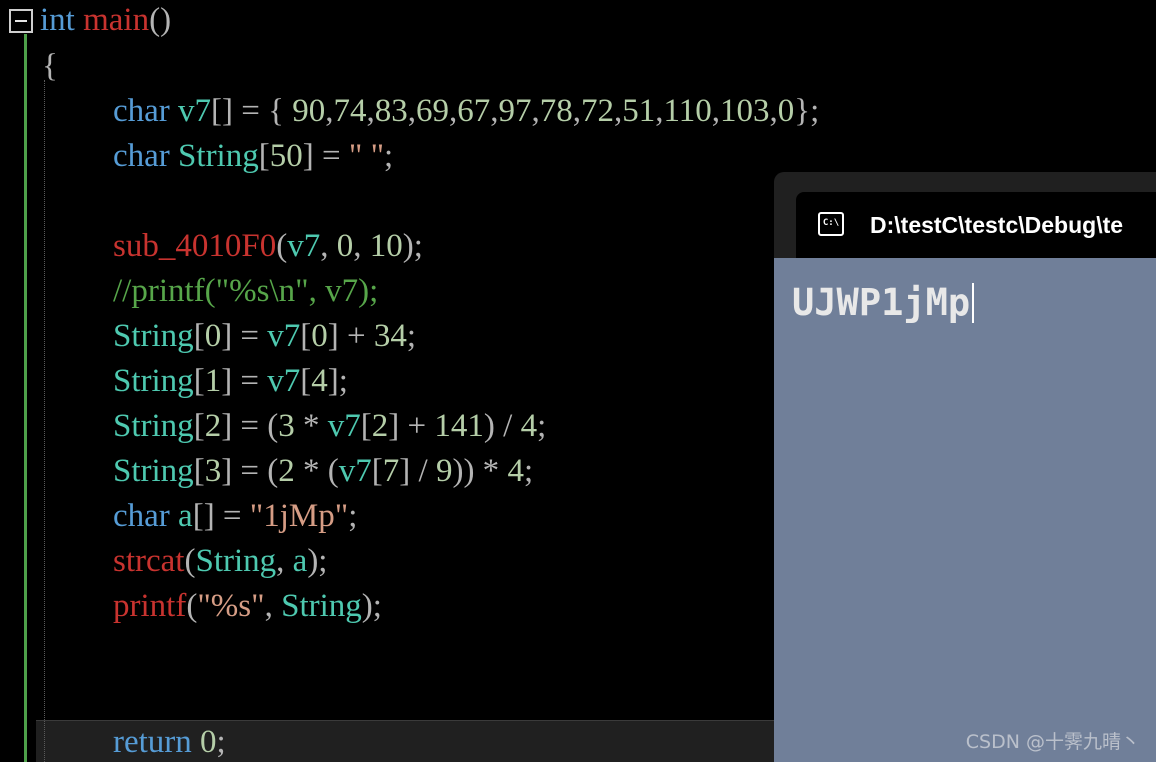  Describe the element at coordinates (474, 111) in the screenshot. I see `code-token: 67` at that location.